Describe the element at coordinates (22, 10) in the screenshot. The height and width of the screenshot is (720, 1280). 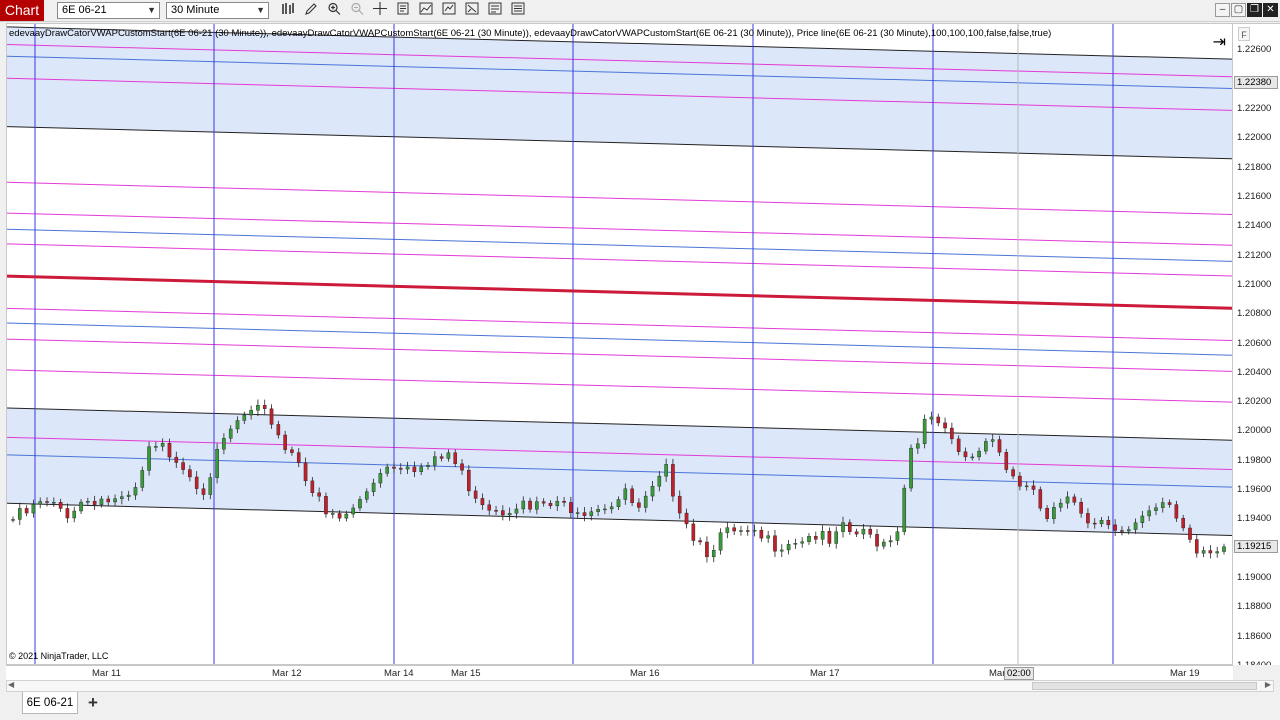
I see `app-badge: Chart` at that location.